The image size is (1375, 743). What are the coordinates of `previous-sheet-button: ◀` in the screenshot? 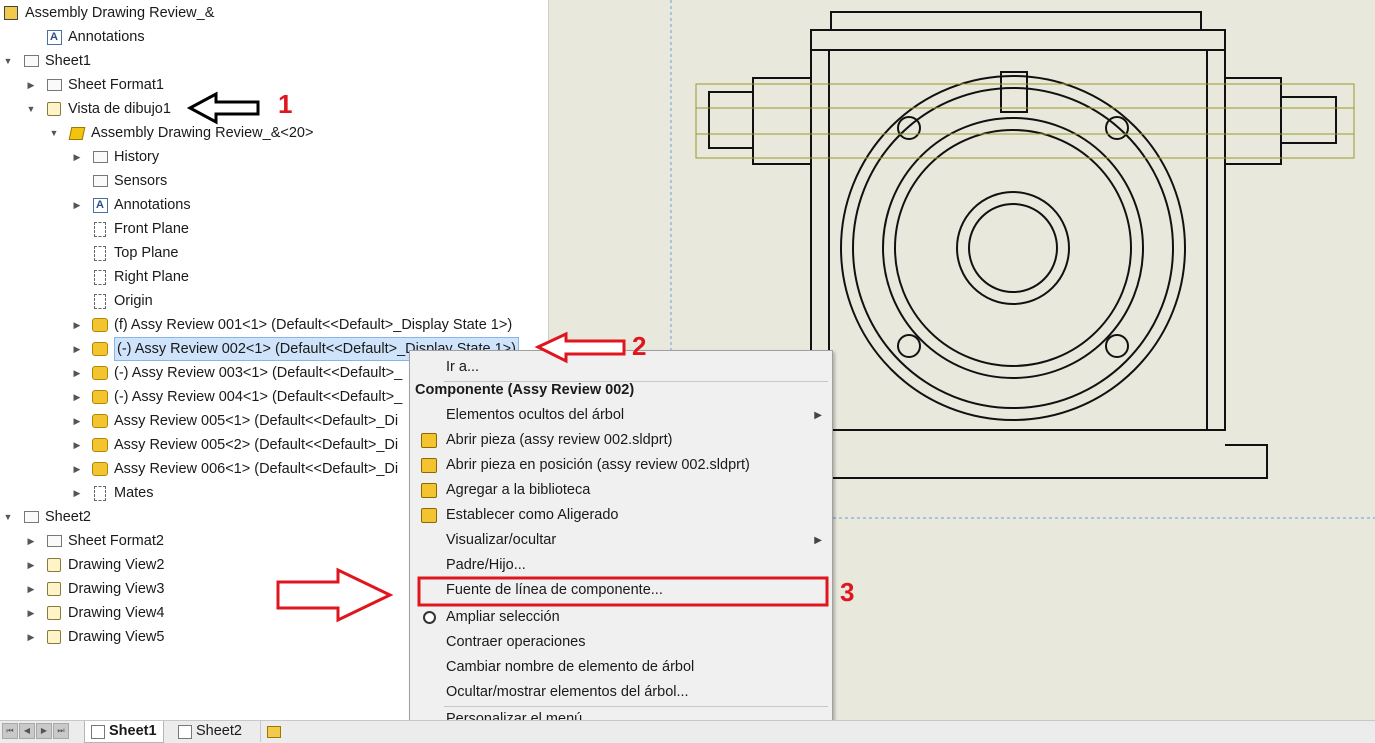 It's located at (27, 731).